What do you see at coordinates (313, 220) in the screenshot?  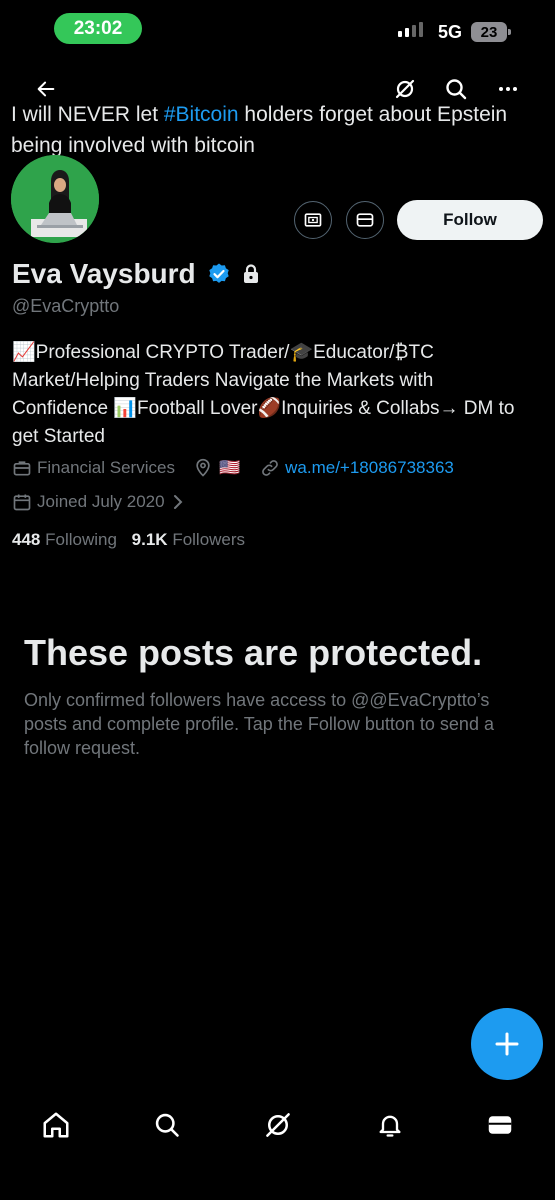 I see `subscribe-button` at bounding box center [313, 220].